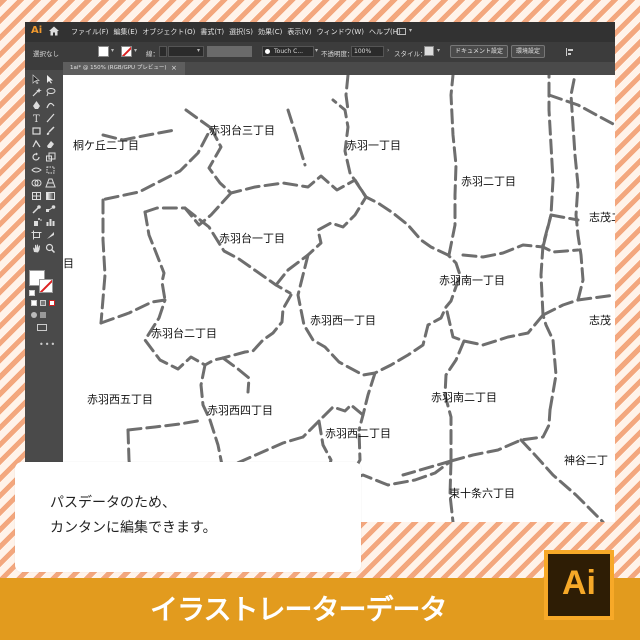  Describe the element at coordinates (388, 50) in the screenshot. I see `chevron-right-icon: ›` at that location.